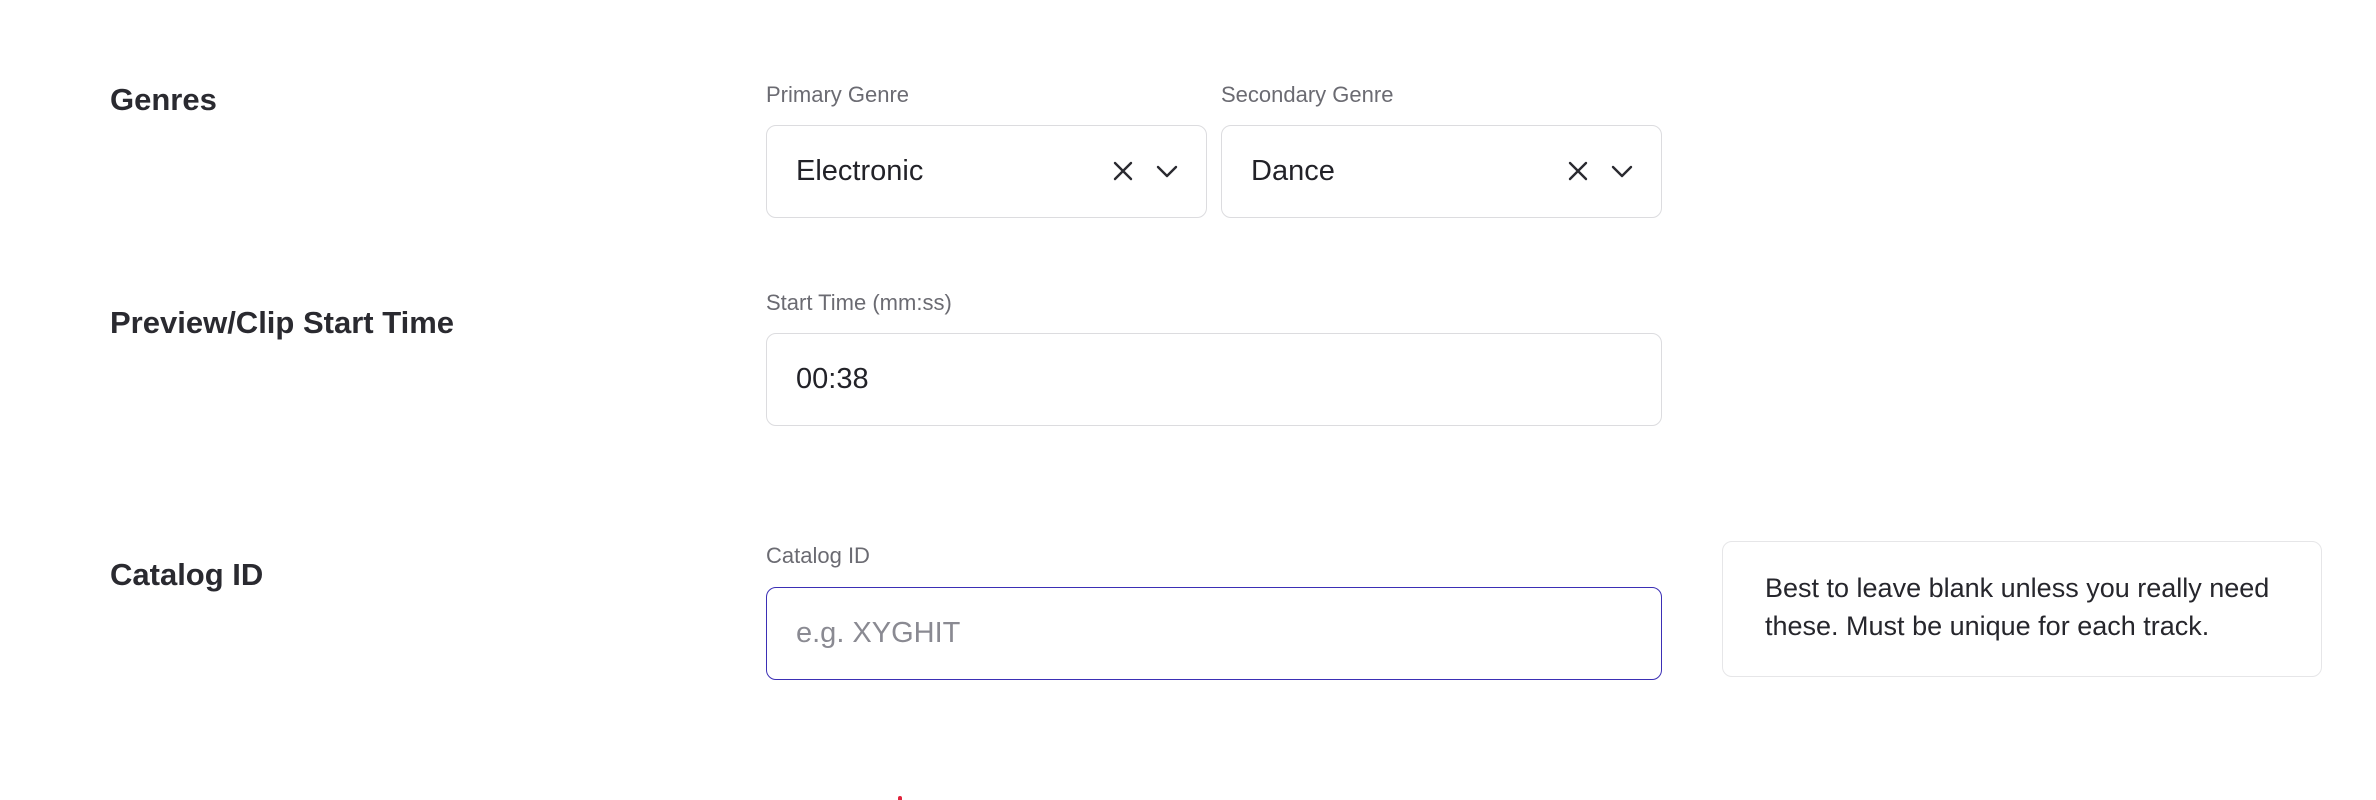 This screenshot has height=800, width=2376. I want to click on catalog-section-title: Catalog ID, so click(187, 574).